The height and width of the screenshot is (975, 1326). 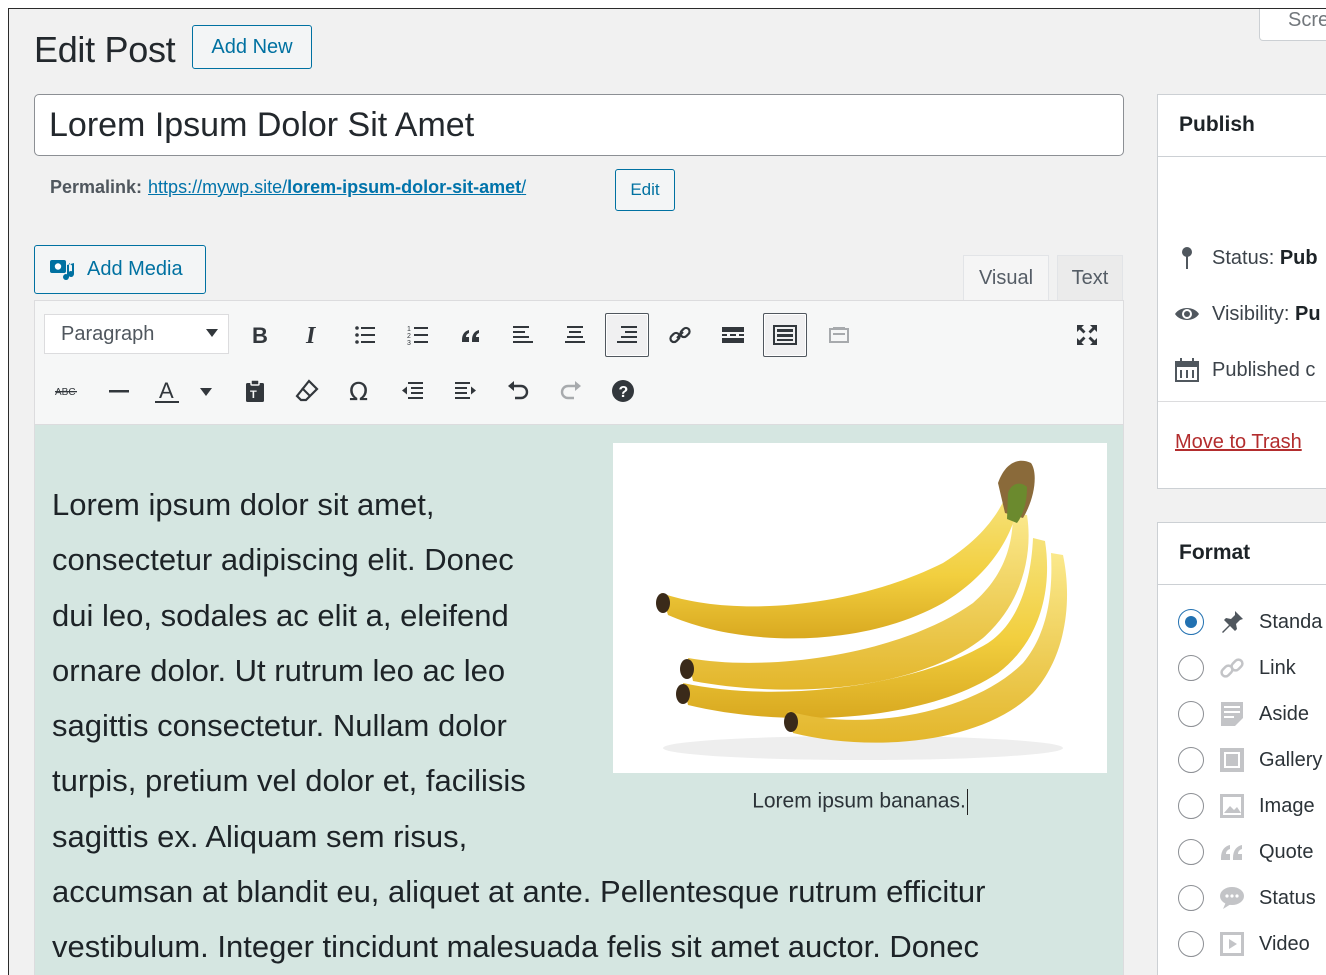 What do you see at coordinates (1246, 806) in the screenshot?
I see `format-option-image: Image` at bounding box center [1246, 806].